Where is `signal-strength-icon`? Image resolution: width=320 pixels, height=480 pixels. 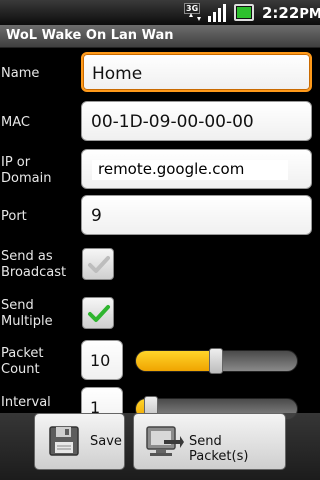
signal-strength-icon is located at coordinates (218, 12).